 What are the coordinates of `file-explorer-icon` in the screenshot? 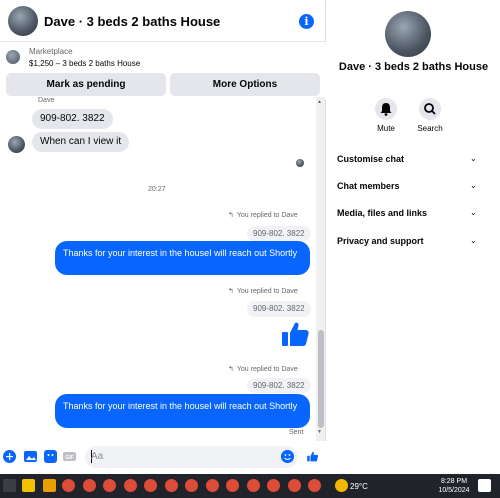 It's located at (28, 485).